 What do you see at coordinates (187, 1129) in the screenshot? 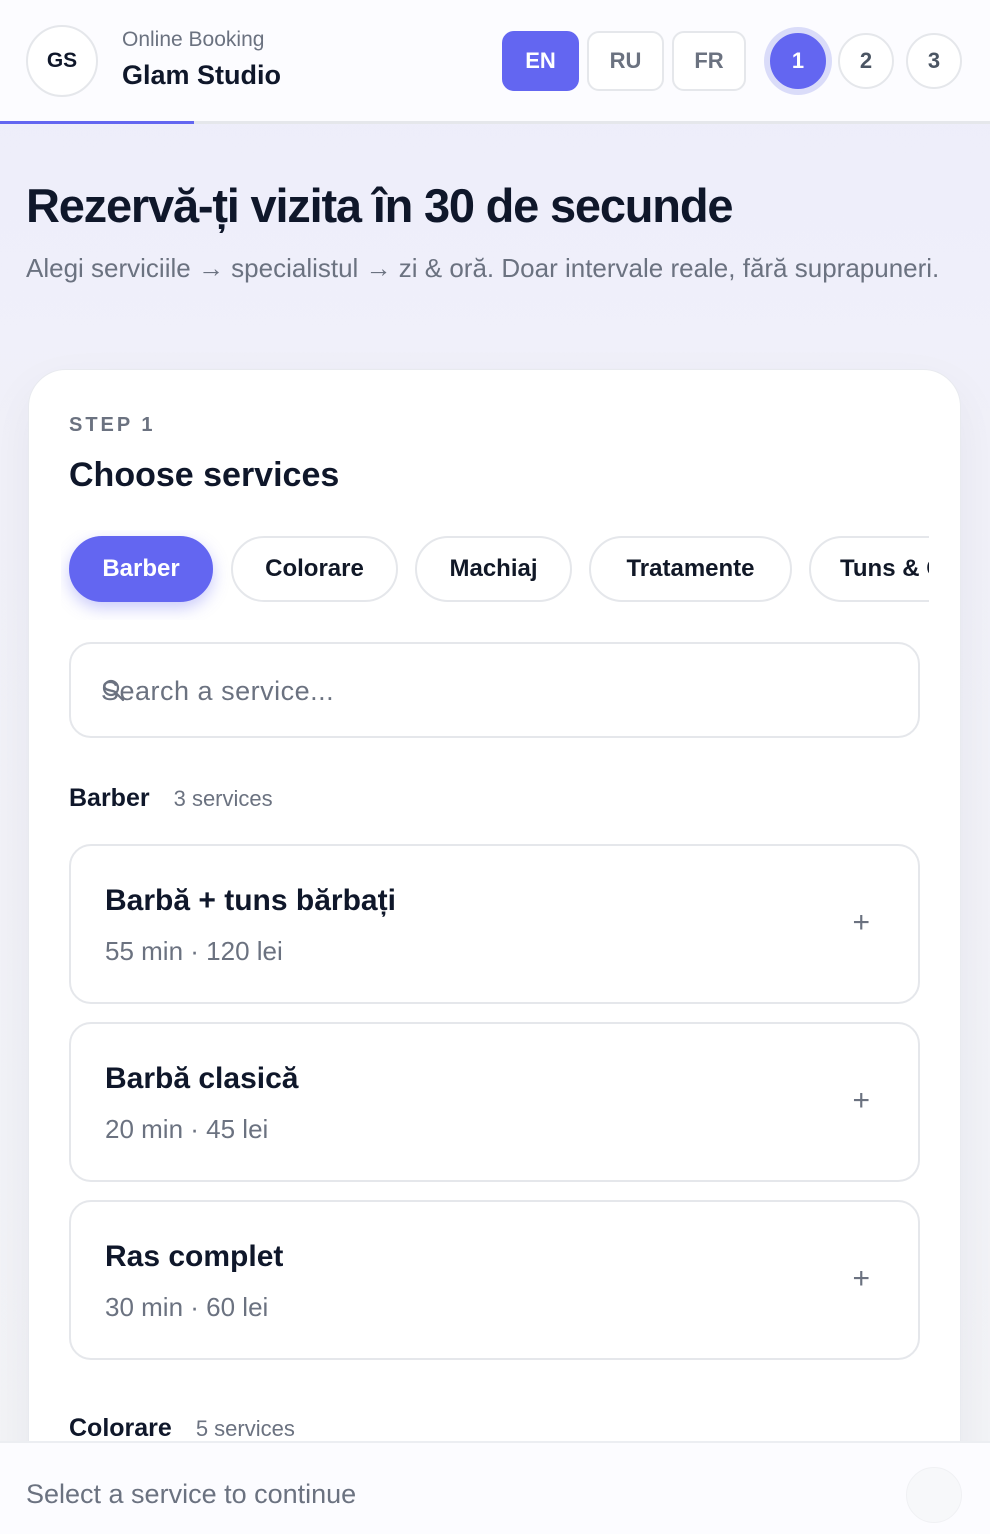
I see `service-meta: 20 min · 45 lei` at bounding box center [187, 1129].